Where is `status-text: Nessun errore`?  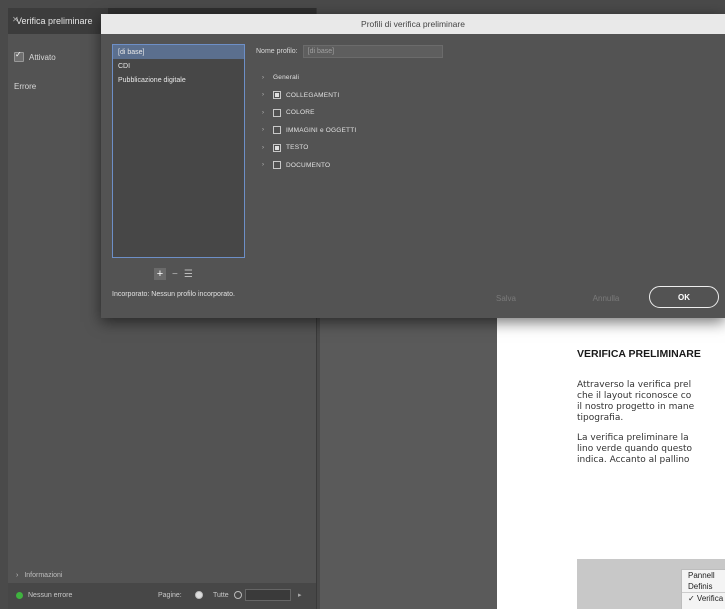
status-text: Nessun errore is located at coordinates (50, 595).